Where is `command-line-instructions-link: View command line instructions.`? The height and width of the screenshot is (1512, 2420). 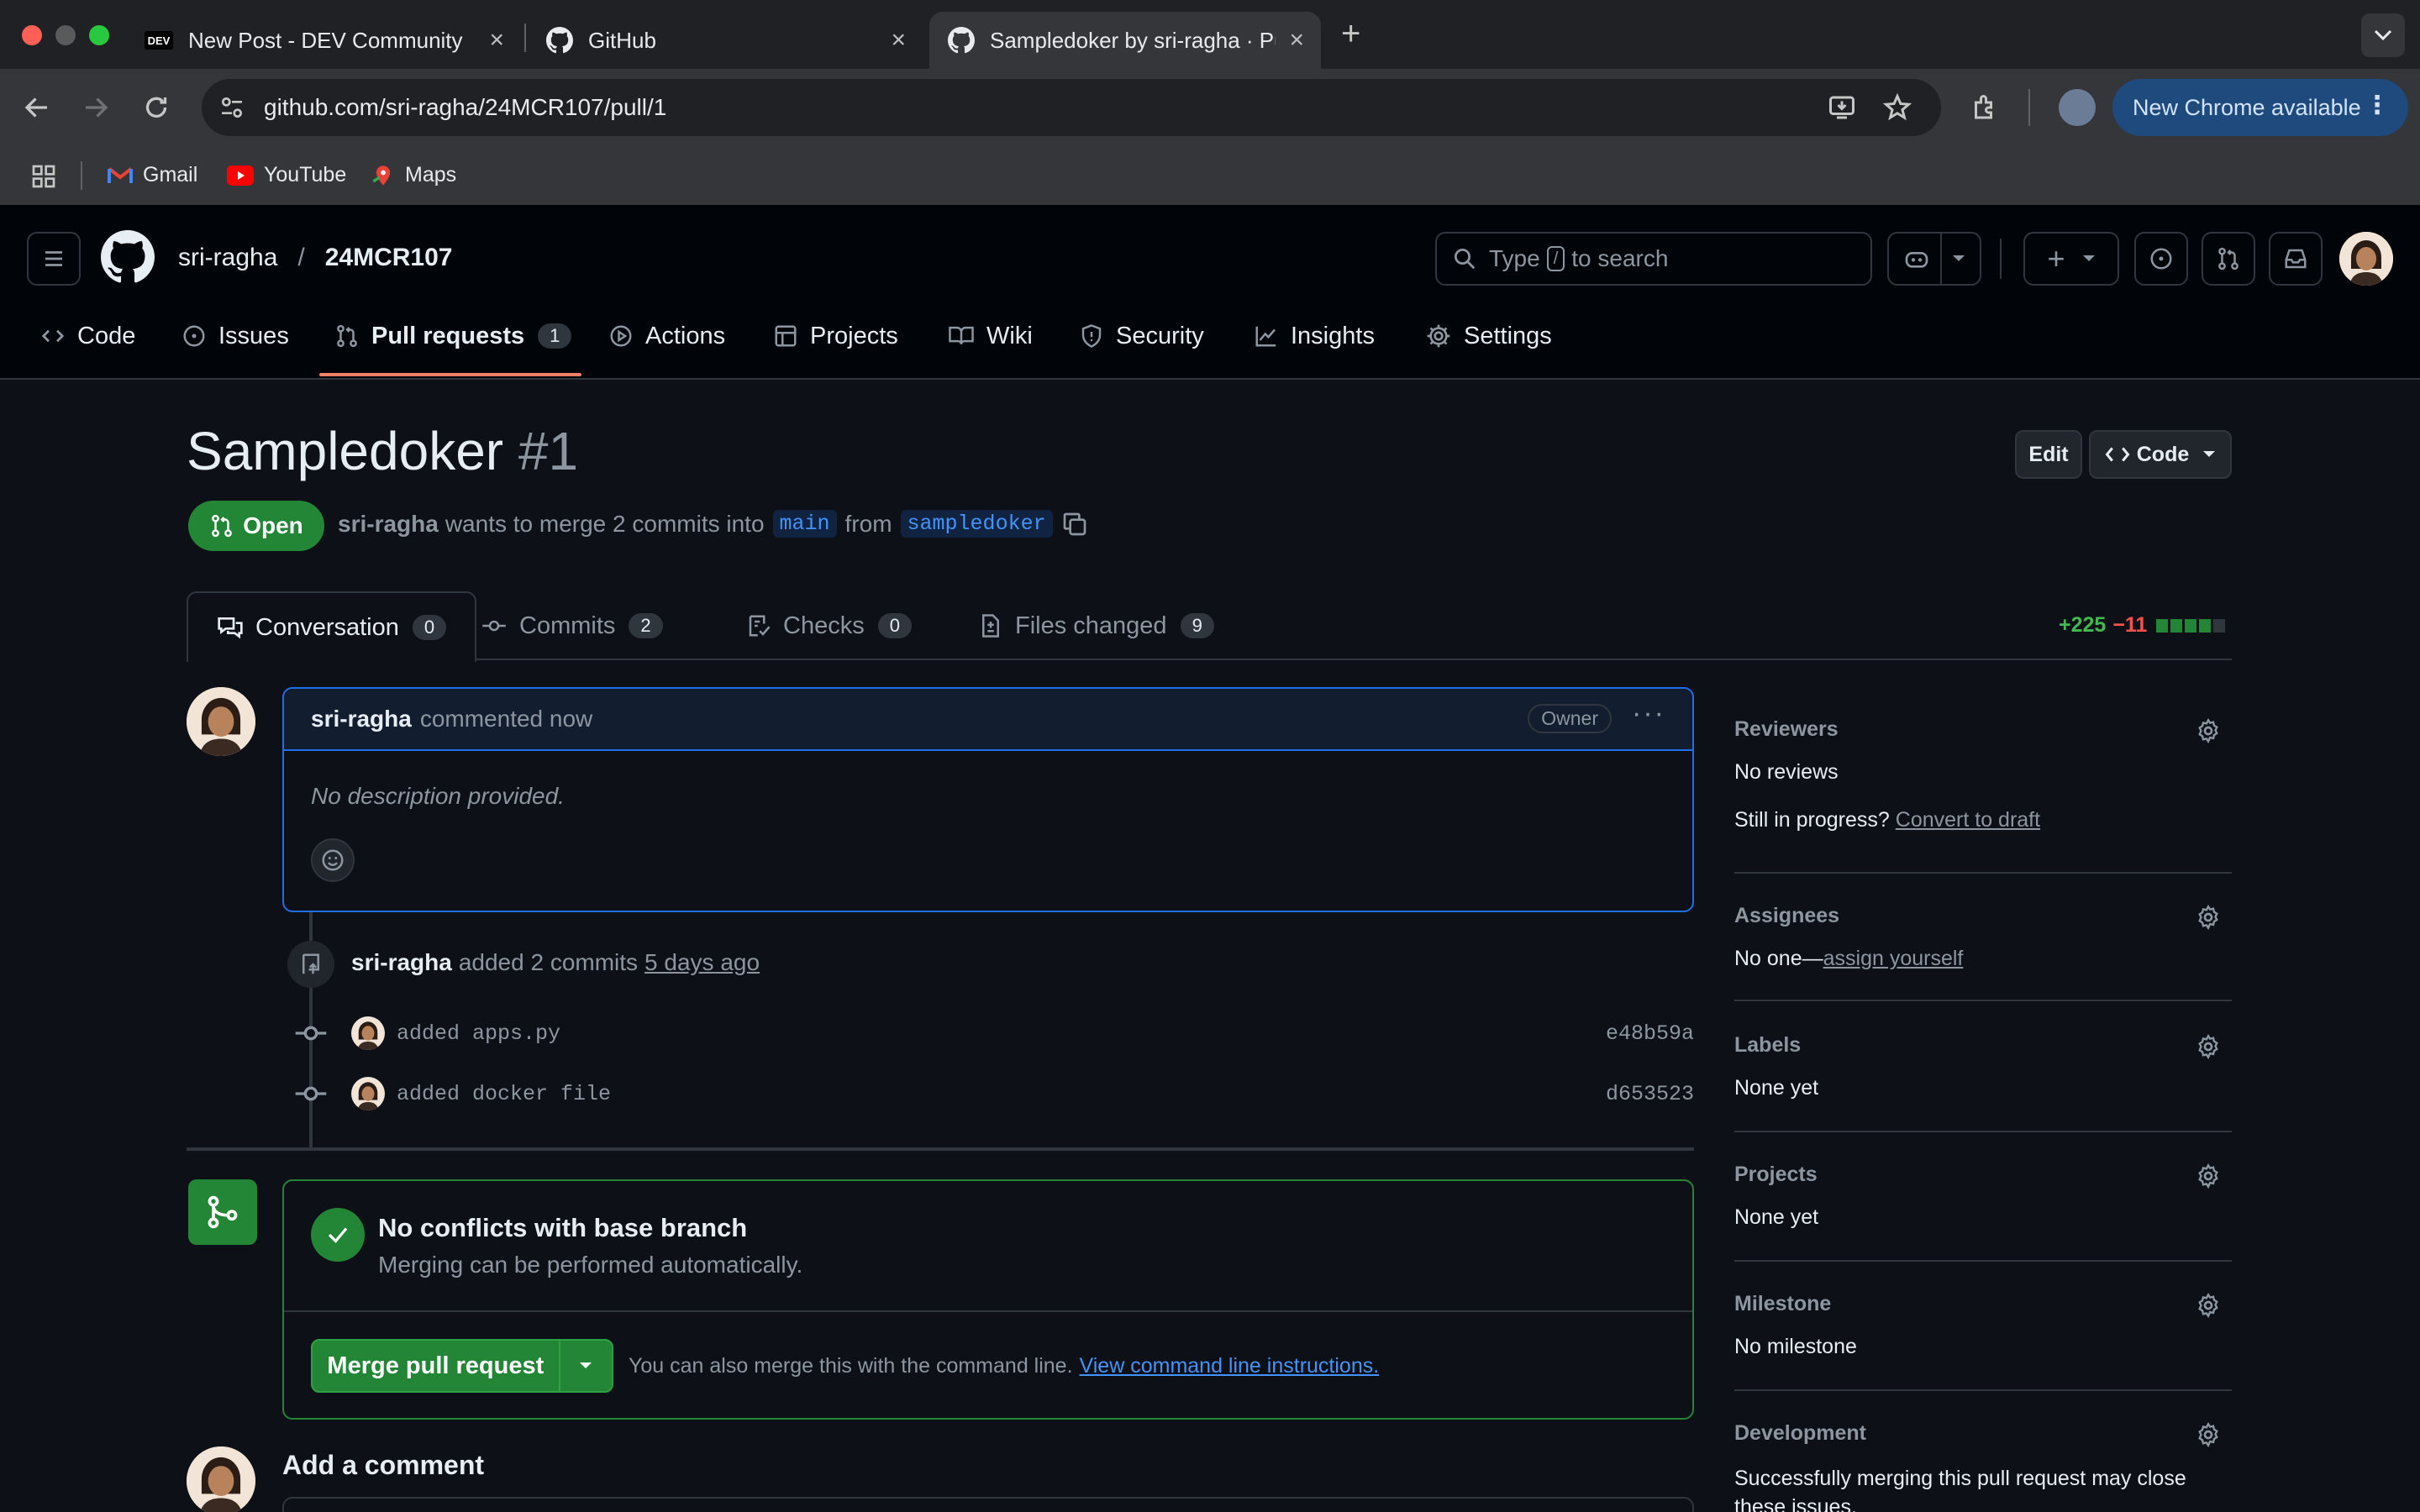 command-line-instructions-link: View command line instructions. is located at coordinates (1230, 1366).